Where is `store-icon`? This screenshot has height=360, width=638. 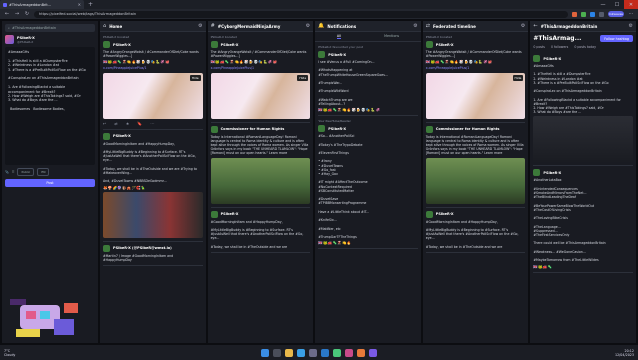 store-icon is located at coordinates (313, 352).